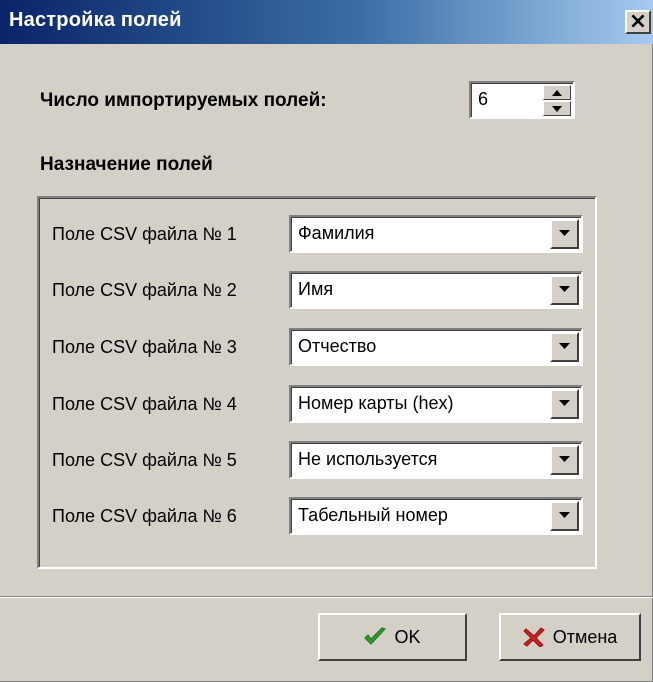 The image size is (653, 682). What do you see at coordinates (375, 636) in the screenshot?
I see `checkmark-icon` at bounding box center [375, 636].